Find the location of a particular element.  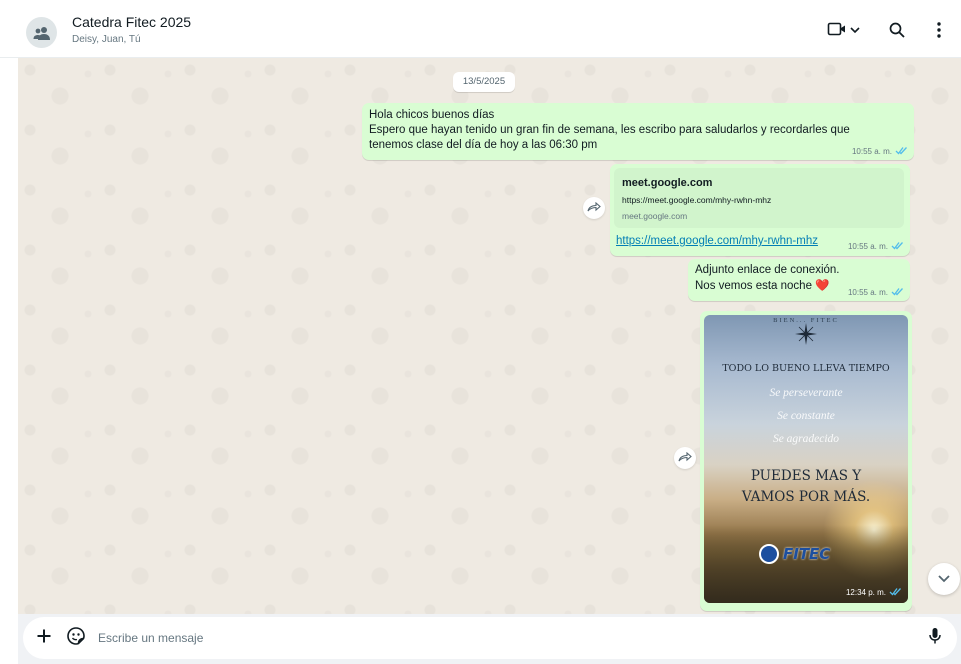

message-text-line: Hola chicos buenos días is located at coordinates (432, 115).